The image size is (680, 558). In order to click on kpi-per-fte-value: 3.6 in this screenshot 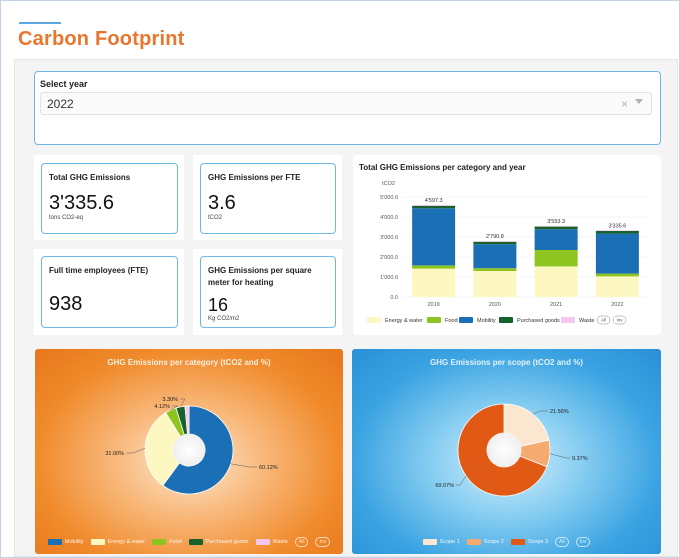, I will do `click(222, 203)`.